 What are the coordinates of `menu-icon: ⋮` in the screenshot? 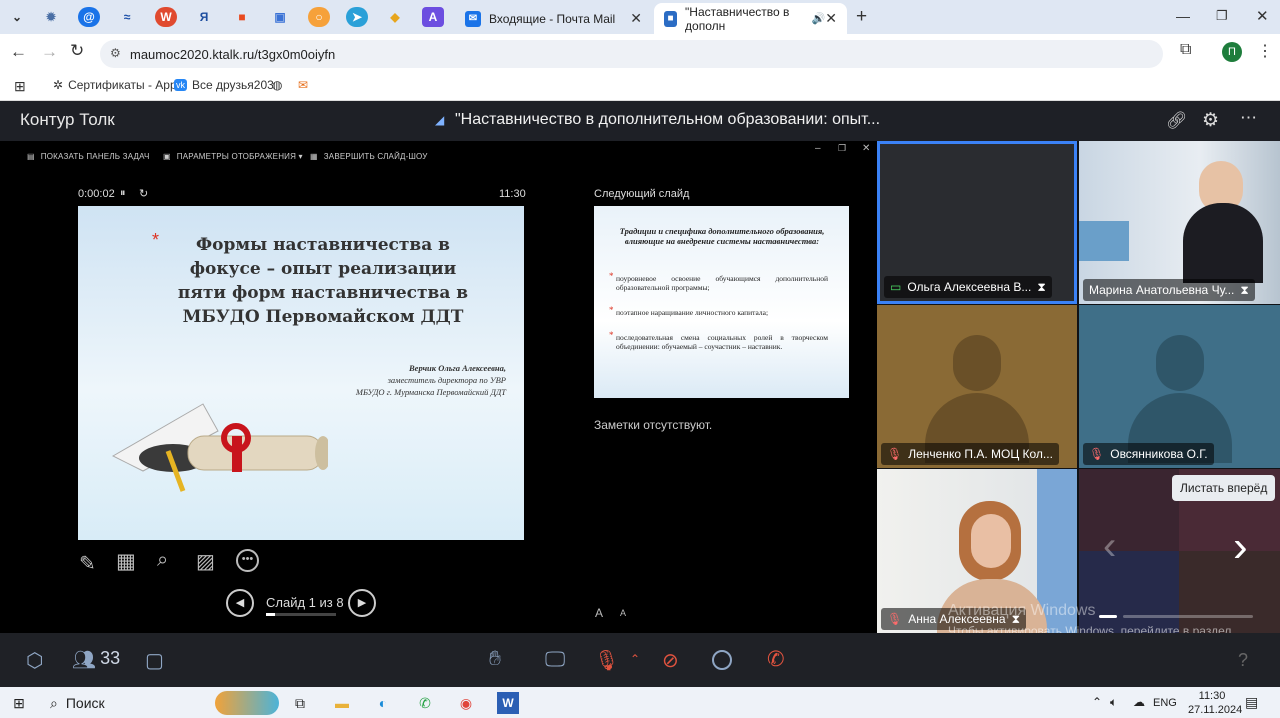 It's located at (1265, 51).